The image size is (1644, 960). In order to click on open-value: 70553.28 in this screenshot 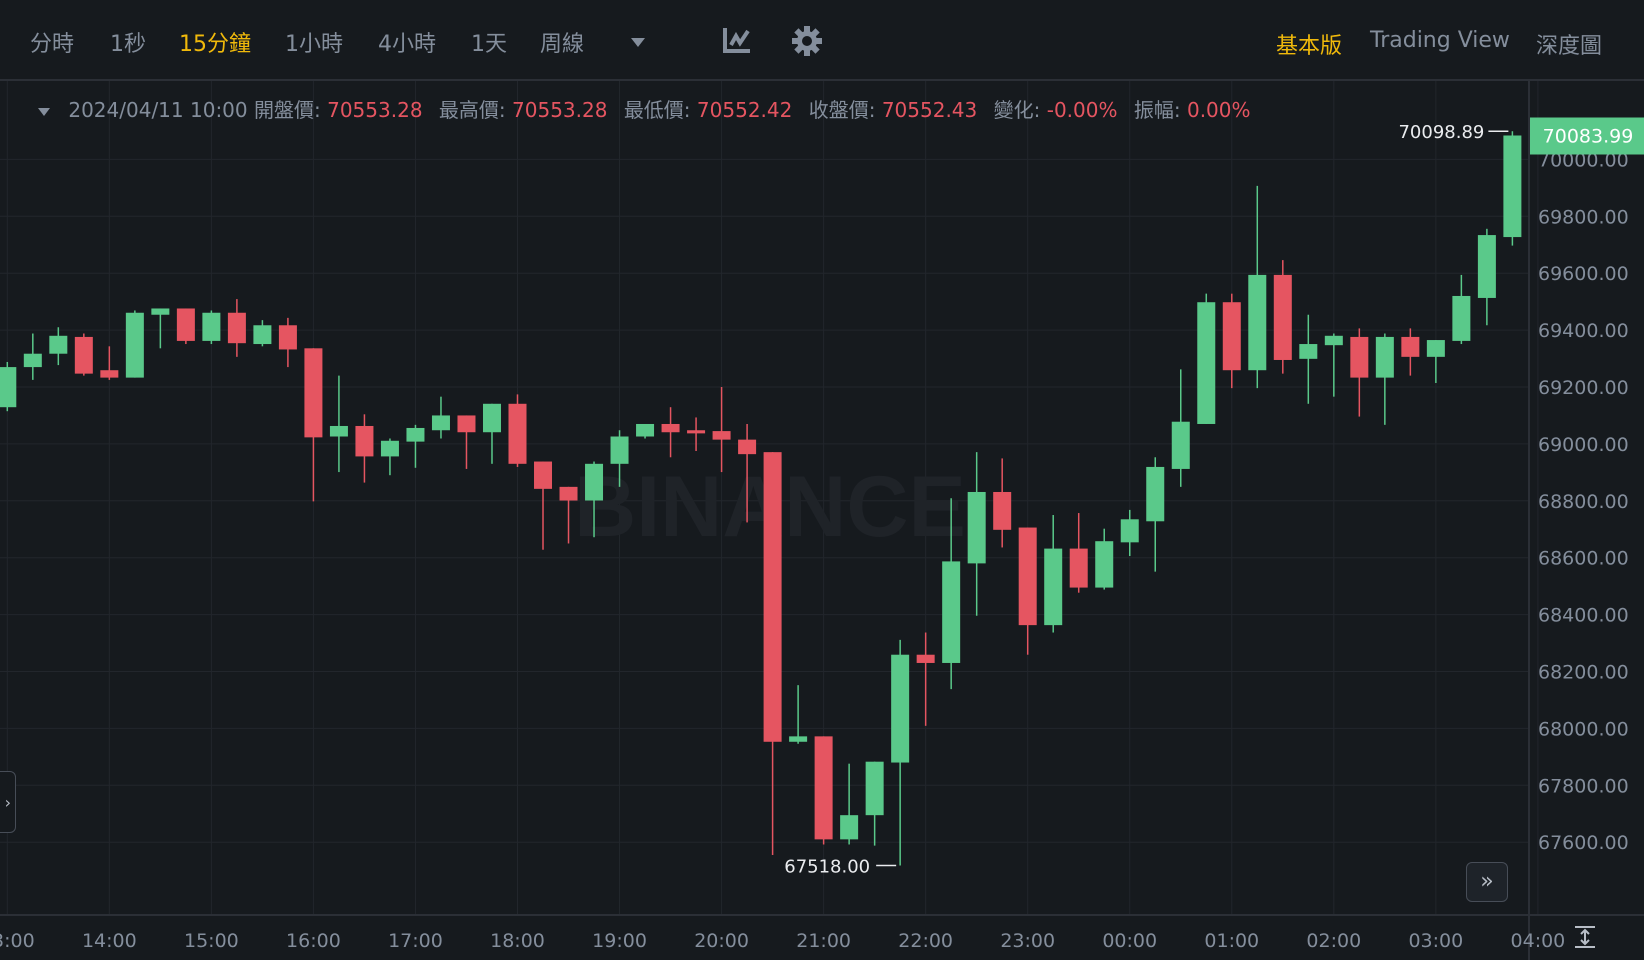, I will do `click(375, 110)`.